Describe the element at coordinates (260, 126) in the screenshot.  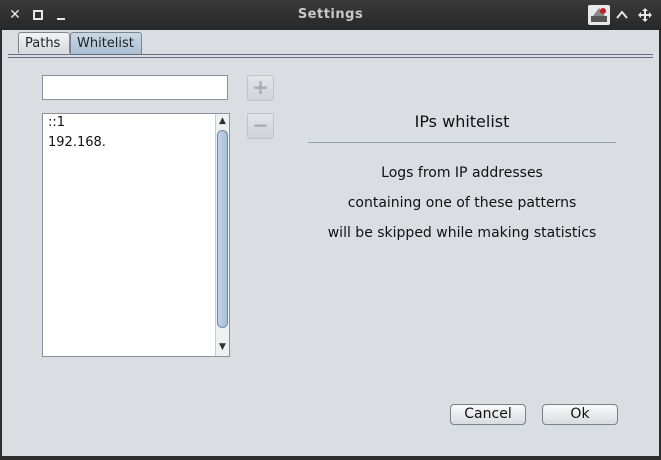
I see `remove-pattern-button: −` at that location.